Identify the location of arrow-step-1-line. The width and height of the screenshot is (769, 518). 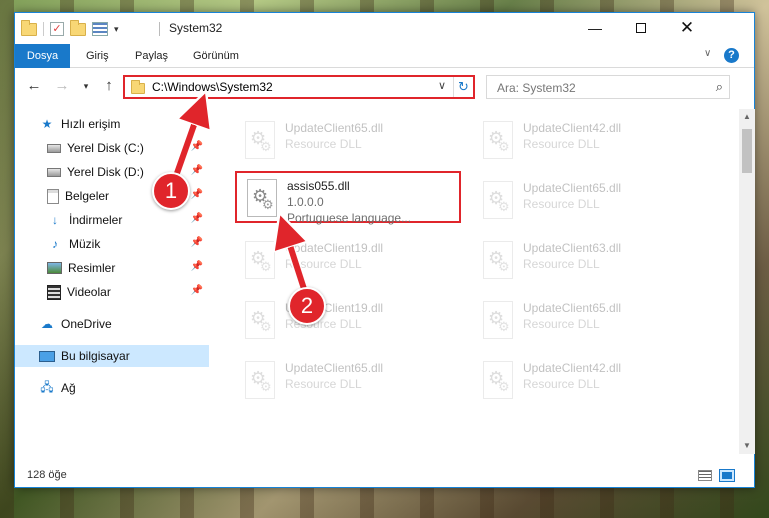
(186, 142).